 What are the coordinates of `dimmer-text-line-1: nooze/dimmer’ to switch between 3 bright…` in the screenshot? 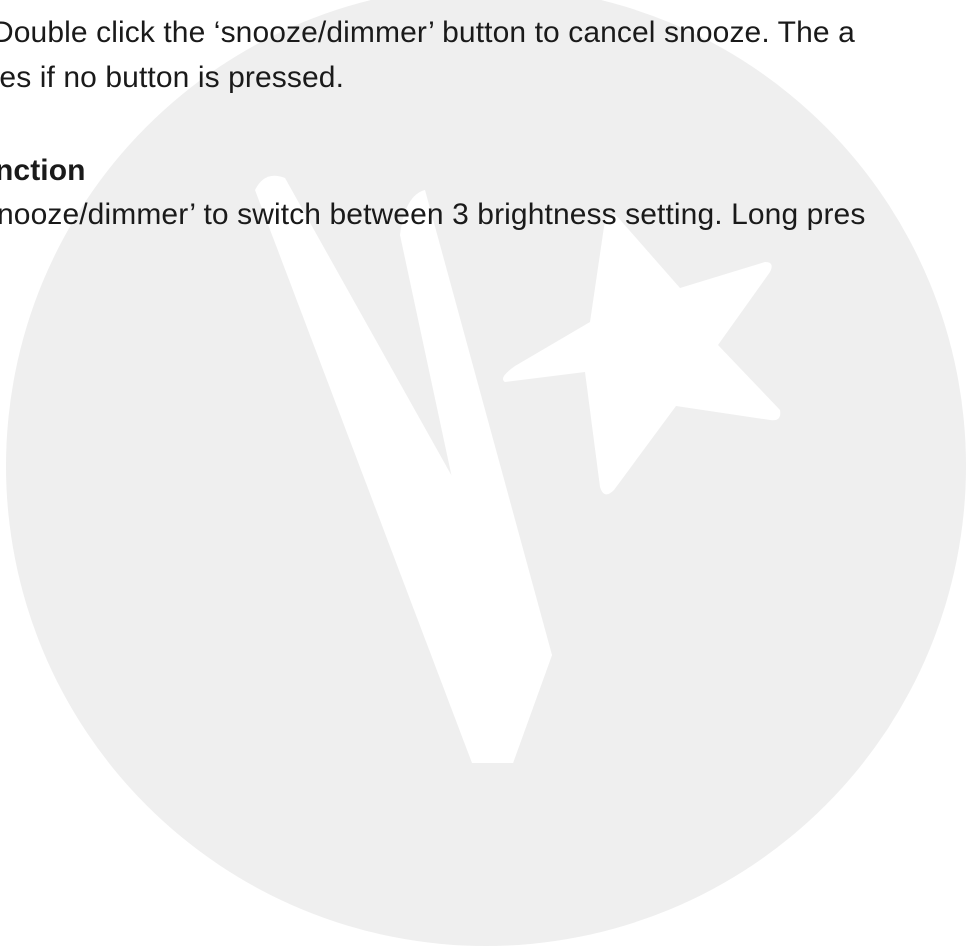 It's located at (433, 214).